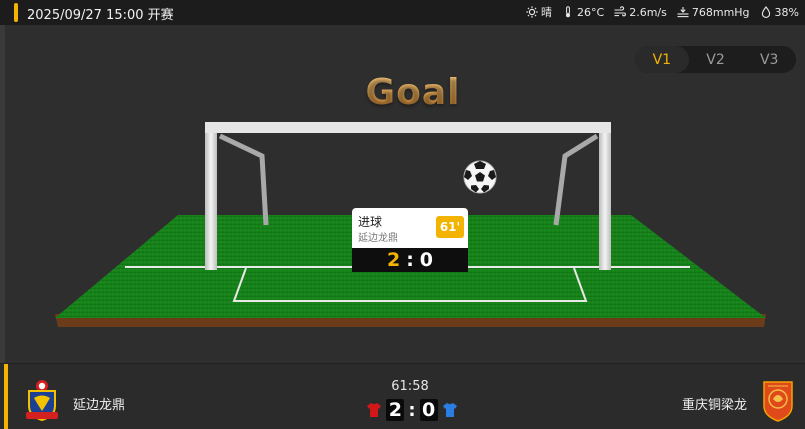 The height and width of the screenshot is (429, 805). What do you see at coordinates (410, 386) in the screenshot?
I see `match-clock: 61:58` at bounding box center [410, 386].